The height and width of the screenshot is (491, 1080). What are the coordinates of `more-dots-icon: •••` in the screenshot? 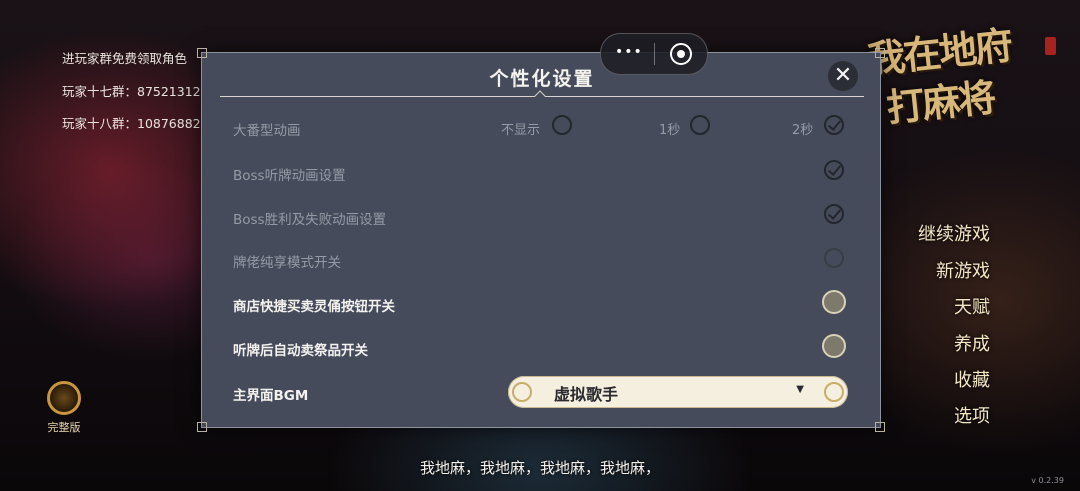 It's located at (629, 52).